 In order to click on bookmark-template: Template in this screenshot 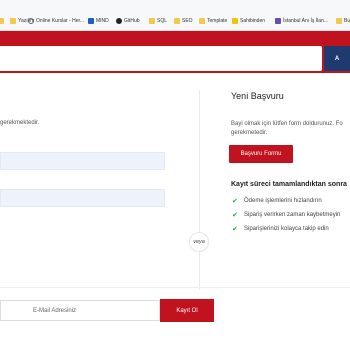, I will do `click(213, 21)`.